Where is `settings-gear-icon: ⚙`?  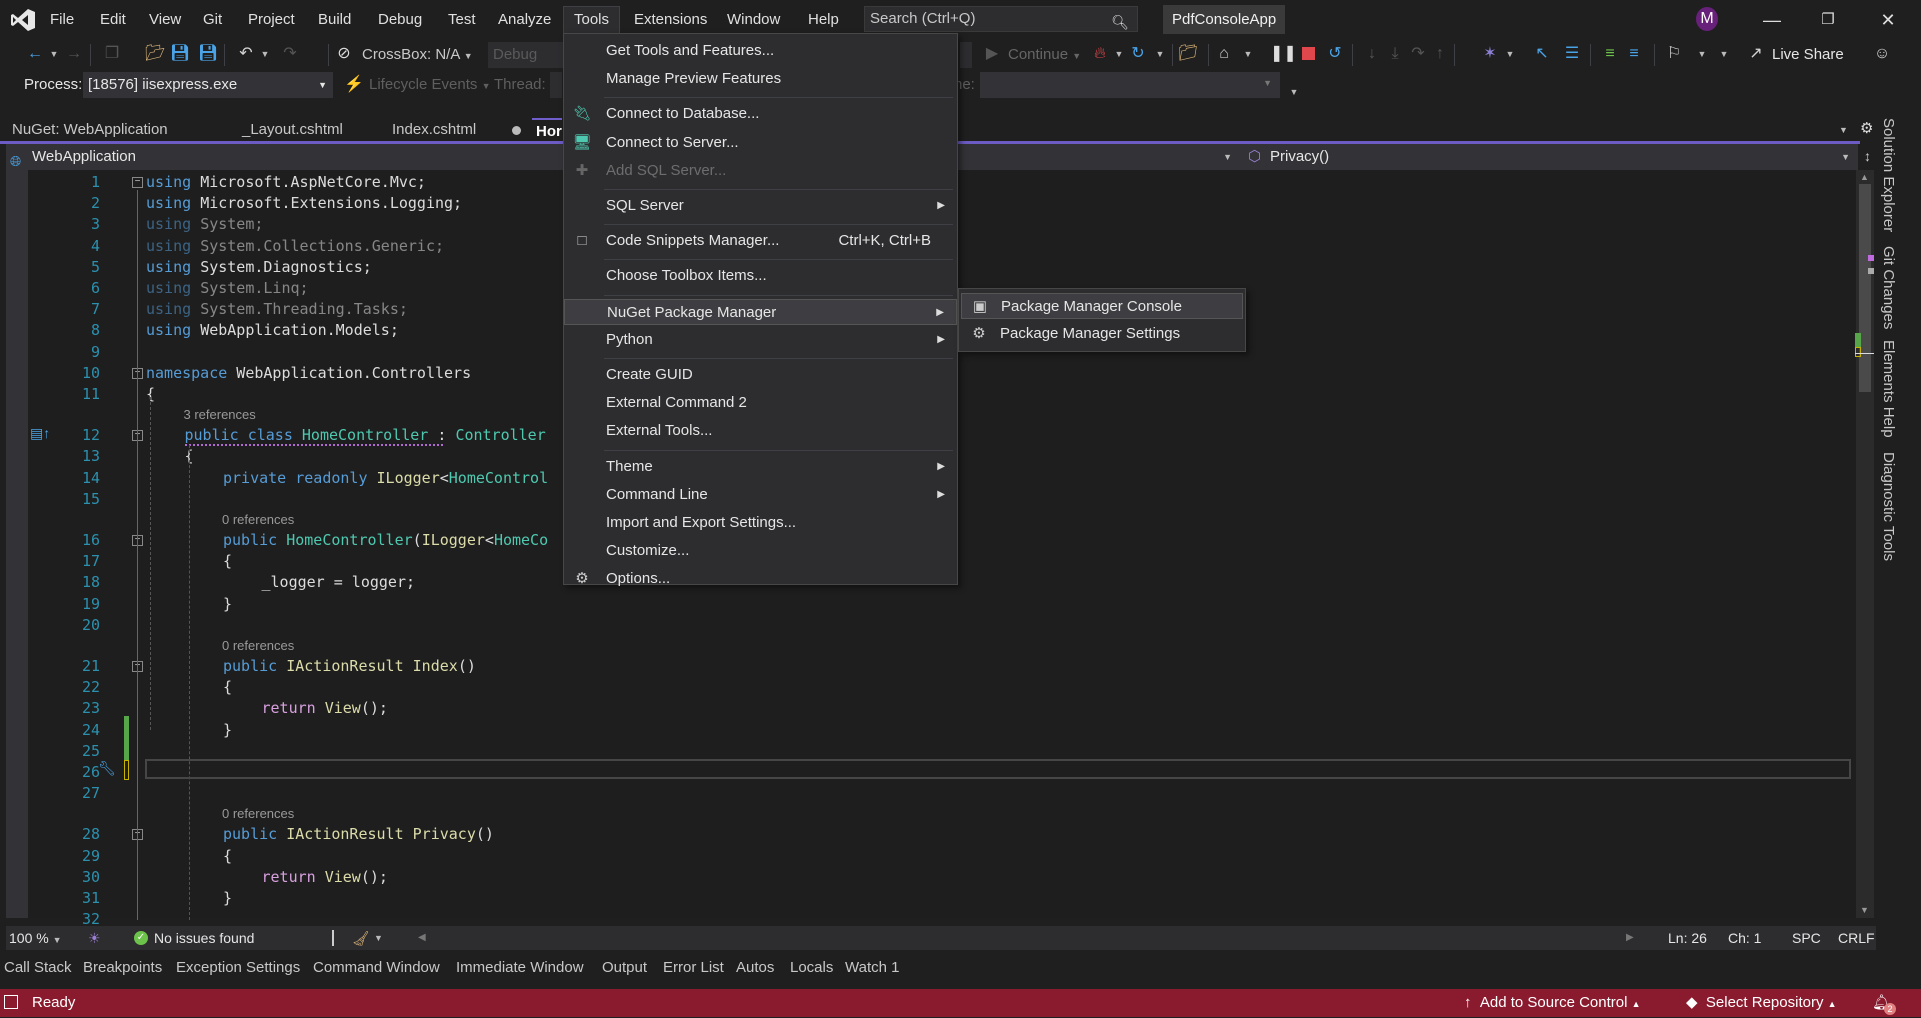 settings-gear-icon: ⚙ is located at coordinates (1866, 128).